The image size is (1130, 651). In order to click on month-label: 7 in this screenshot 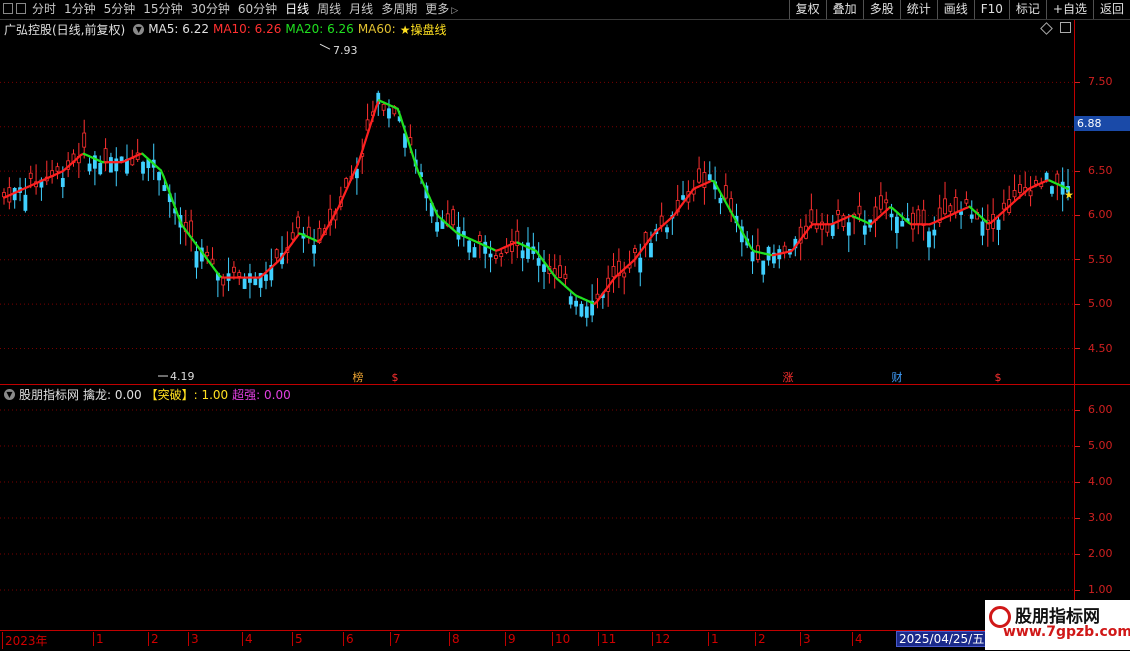, I will do `click(395, 639)`.